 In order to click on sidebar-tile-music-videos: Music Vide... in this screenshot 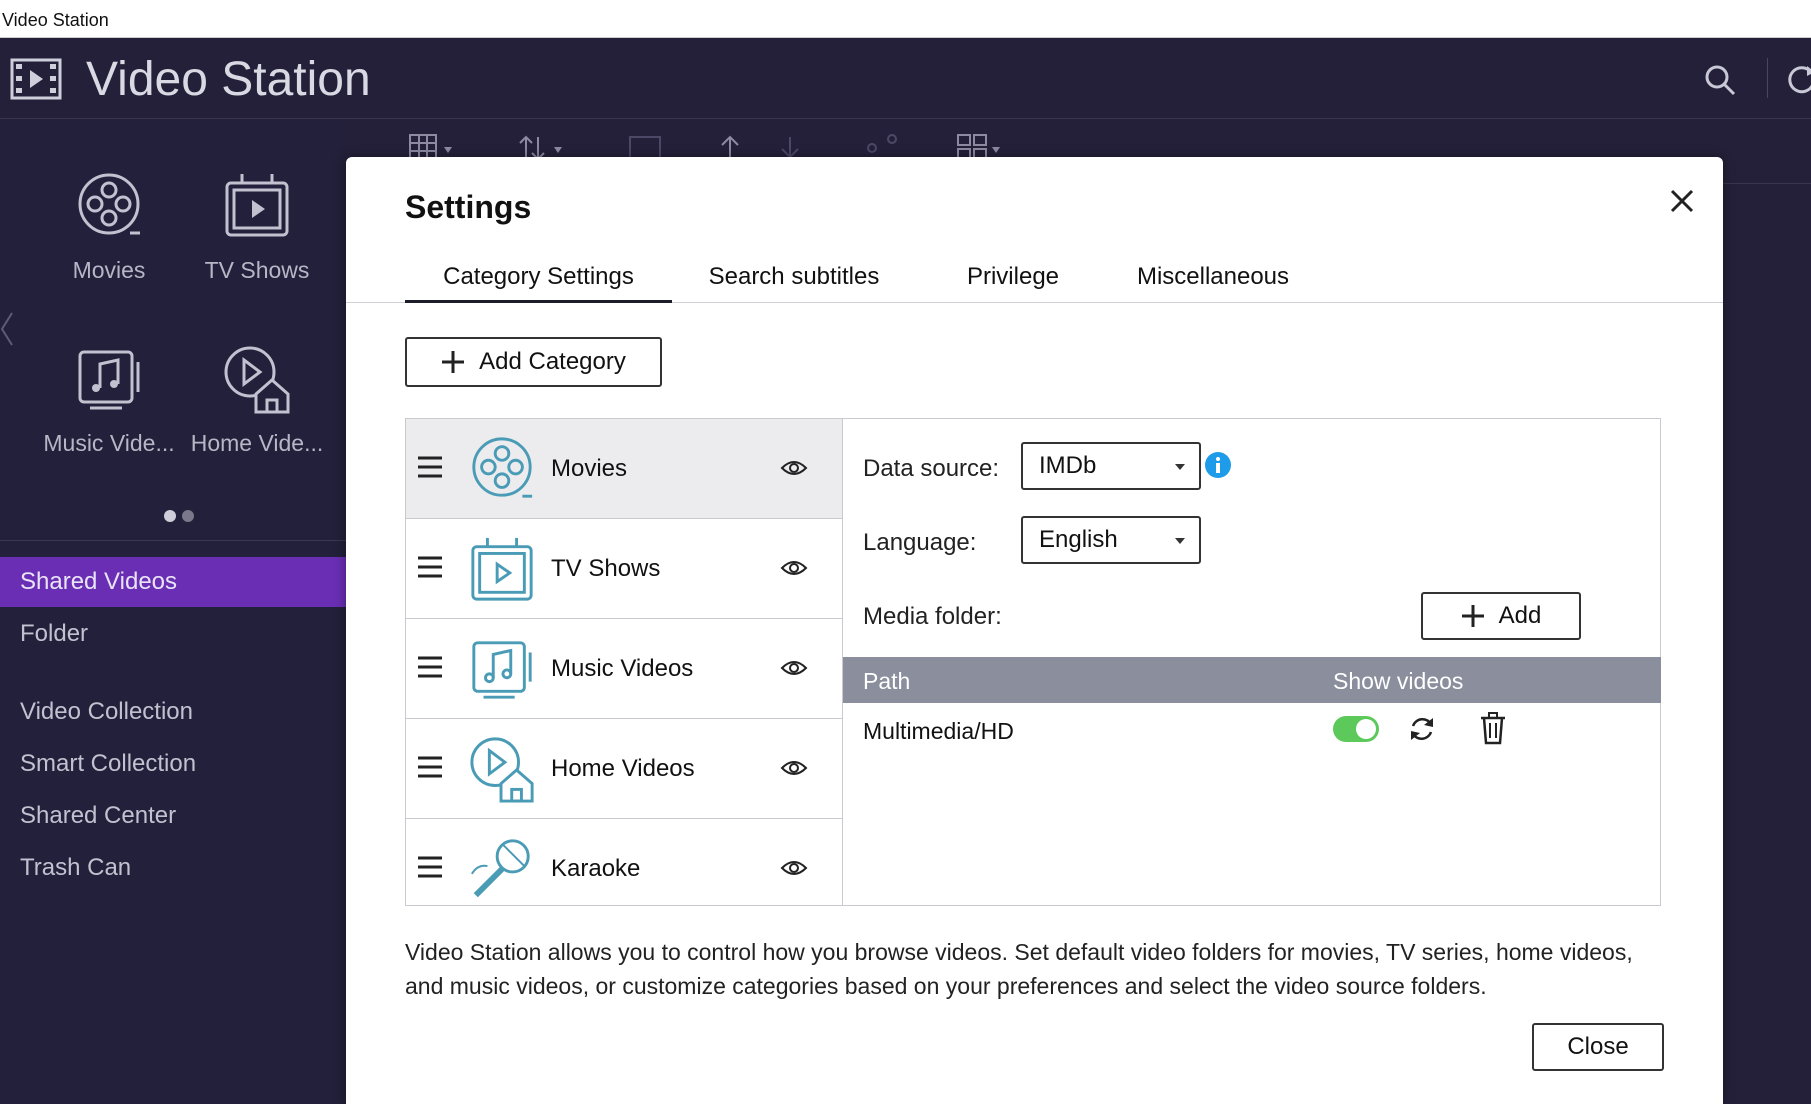, I will do `click(109, 400)`.